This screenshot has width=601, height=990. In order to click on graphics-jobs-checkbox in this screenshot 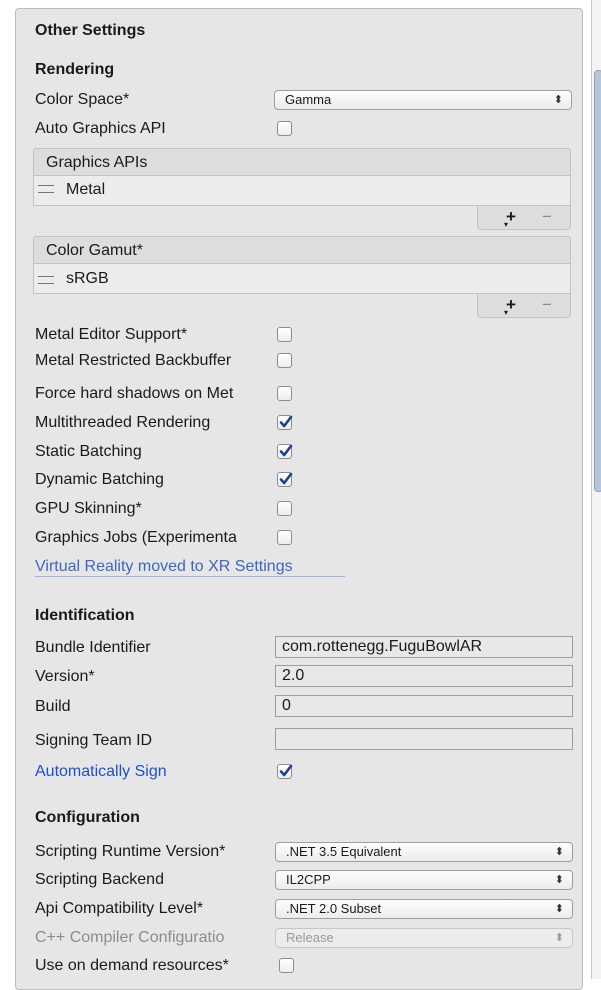, I will do `click(284, 537)`.